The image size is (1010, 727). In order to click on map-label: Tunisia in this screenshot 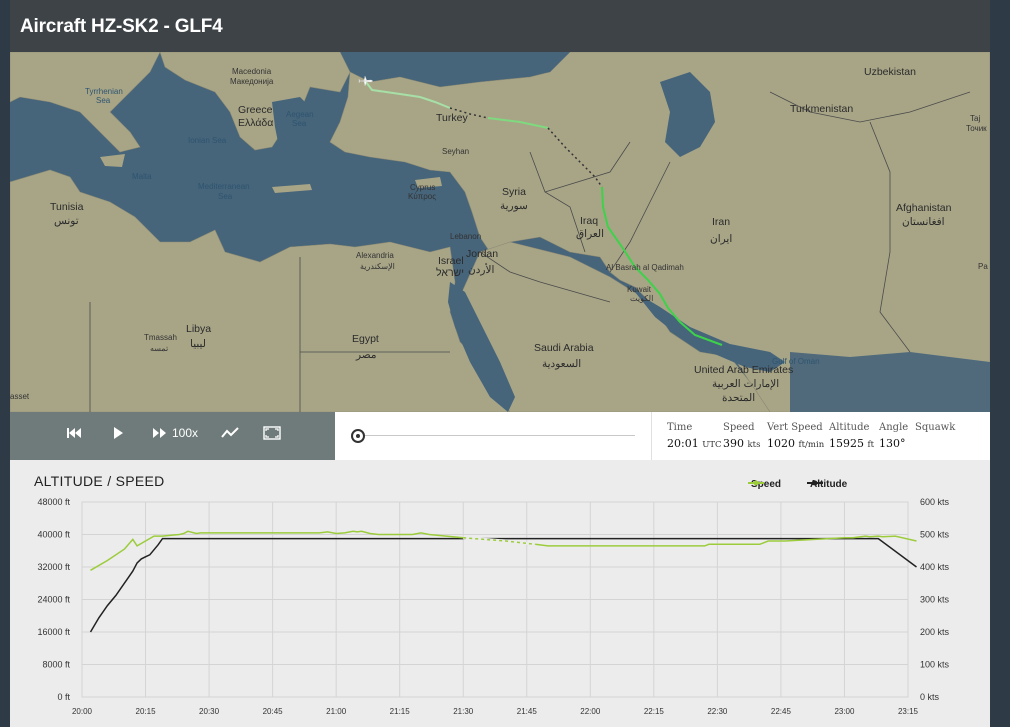, I will do `click(67, 207)`.